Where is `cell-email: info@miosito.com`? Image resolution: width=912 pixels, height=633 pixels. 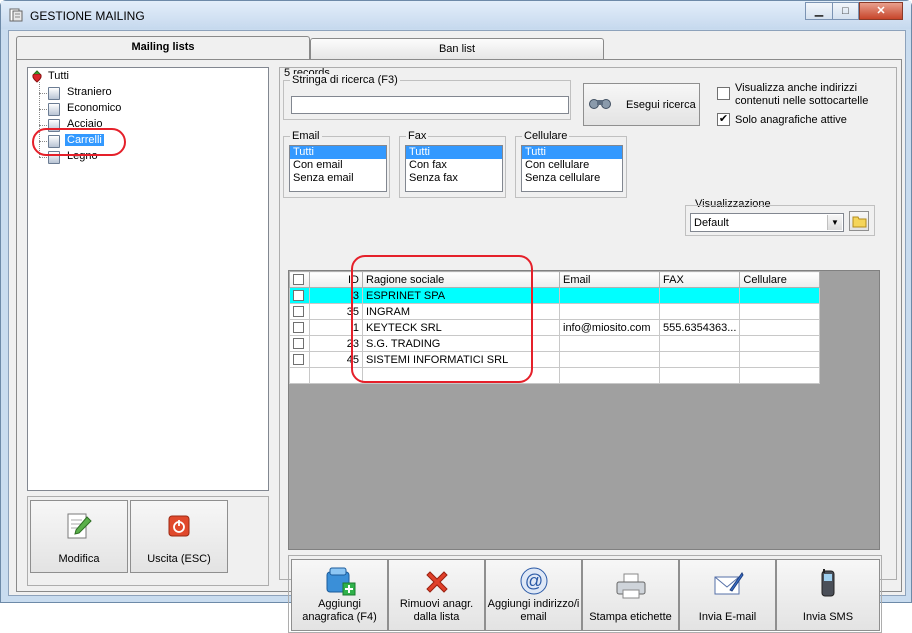 cell-email: info@miosito.com is located at coordinates (609, 327).